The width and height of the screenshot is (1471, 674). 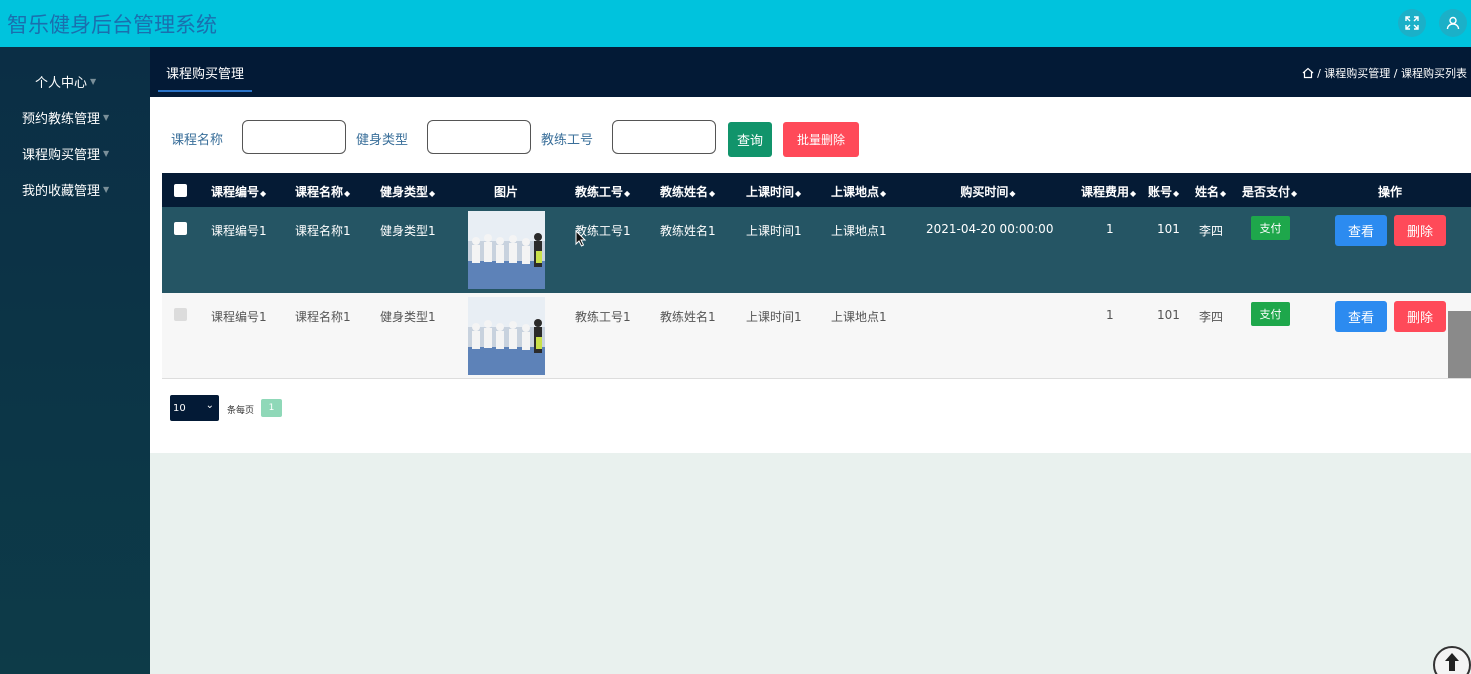 I want to click on page-button-current: 1, so click(x=271, y=408).